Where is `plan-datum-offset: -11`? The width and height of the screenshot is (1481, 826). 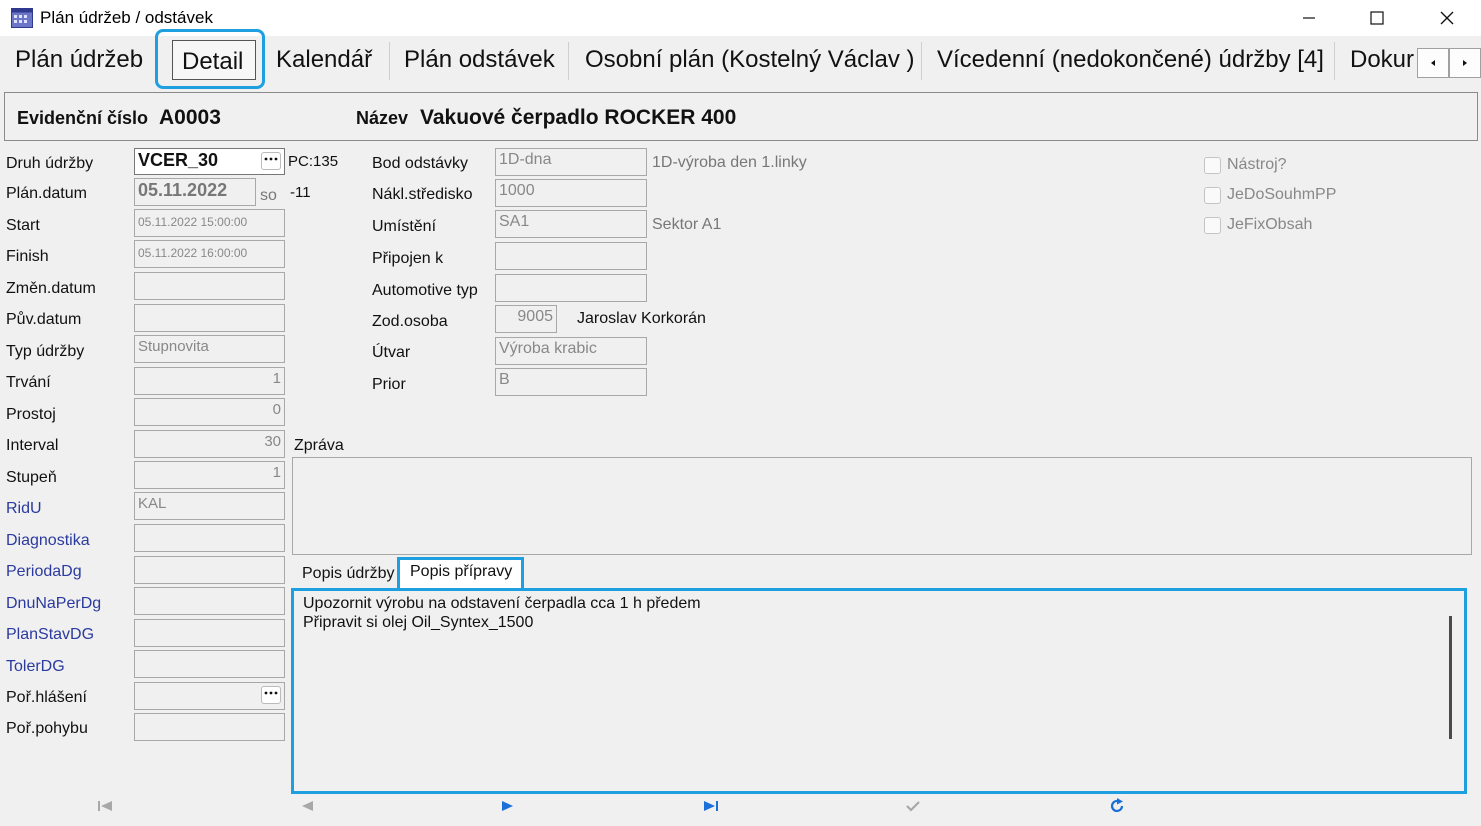
plan-datum-offset: -11 is located at coordinates (300, 192).